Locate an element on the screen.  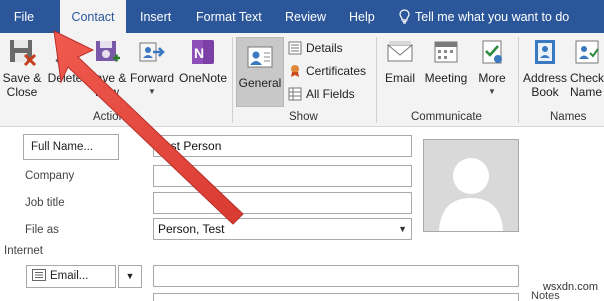
save-new-label-2: New is located at coordinates (106, 92).